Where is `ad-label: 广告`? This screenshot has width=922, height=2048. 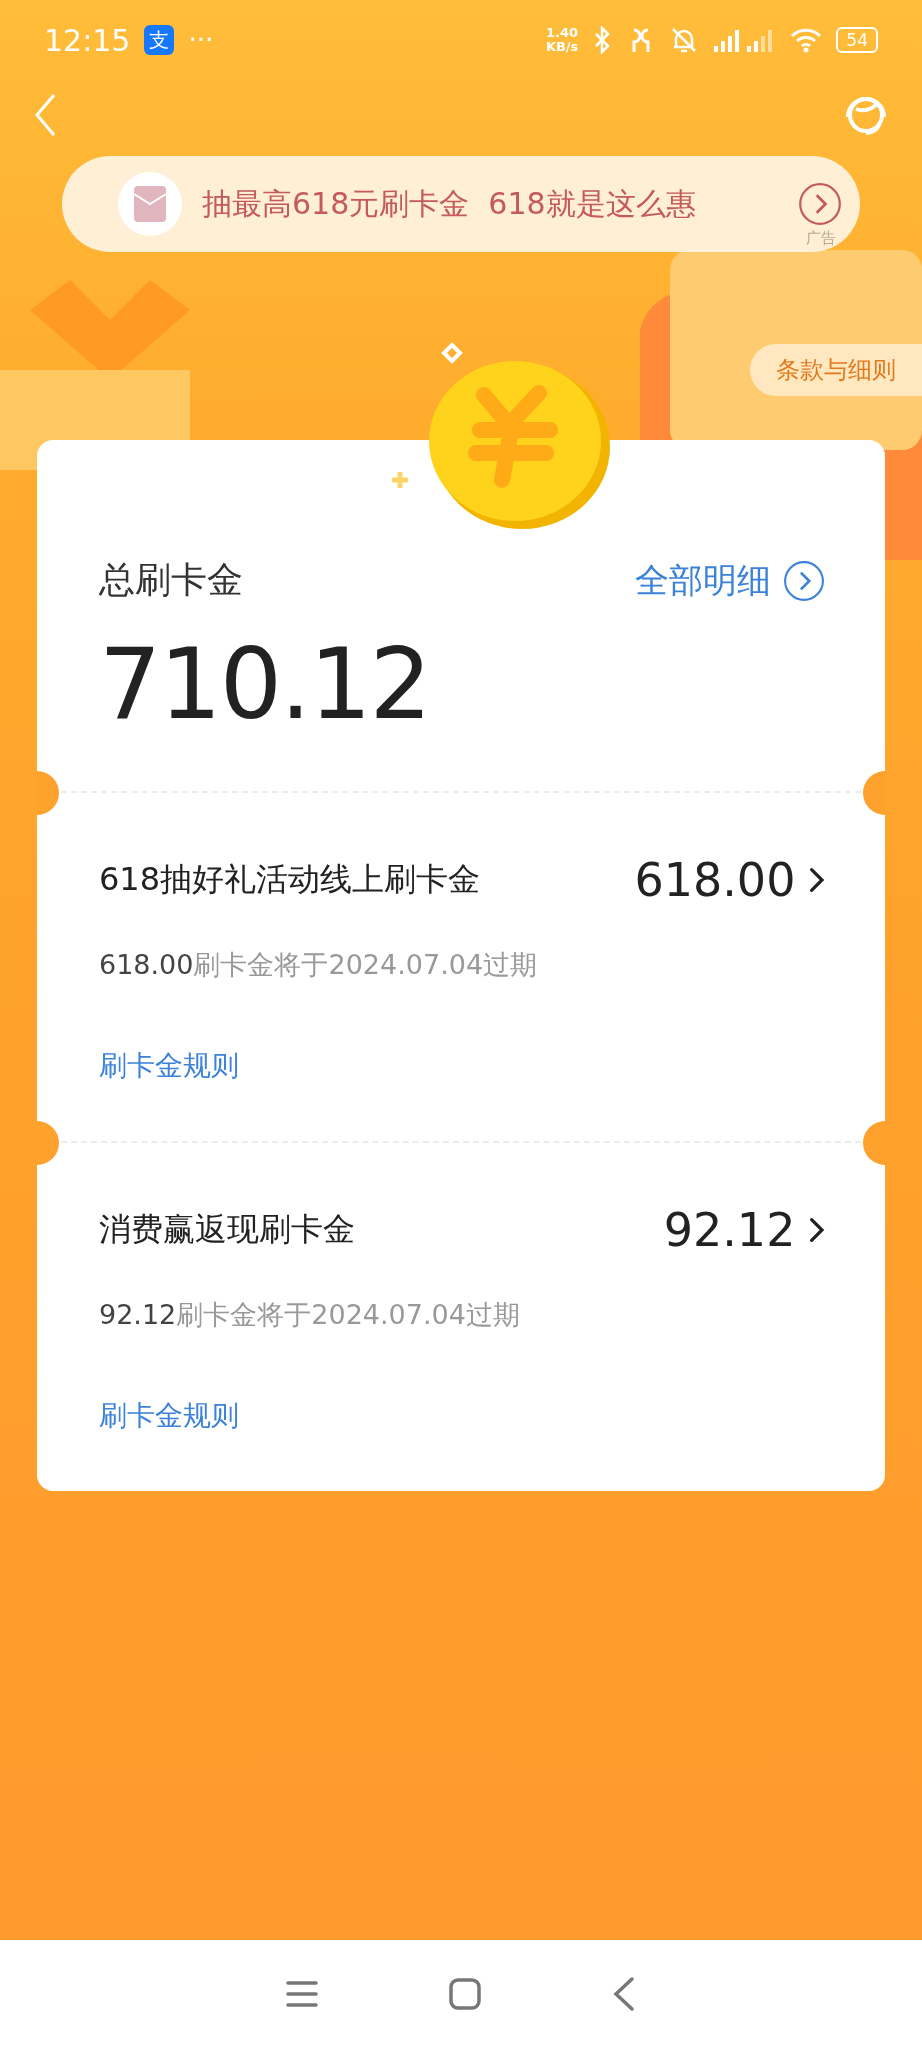 ad-label: 广告 is located at coordinates (821, 238).